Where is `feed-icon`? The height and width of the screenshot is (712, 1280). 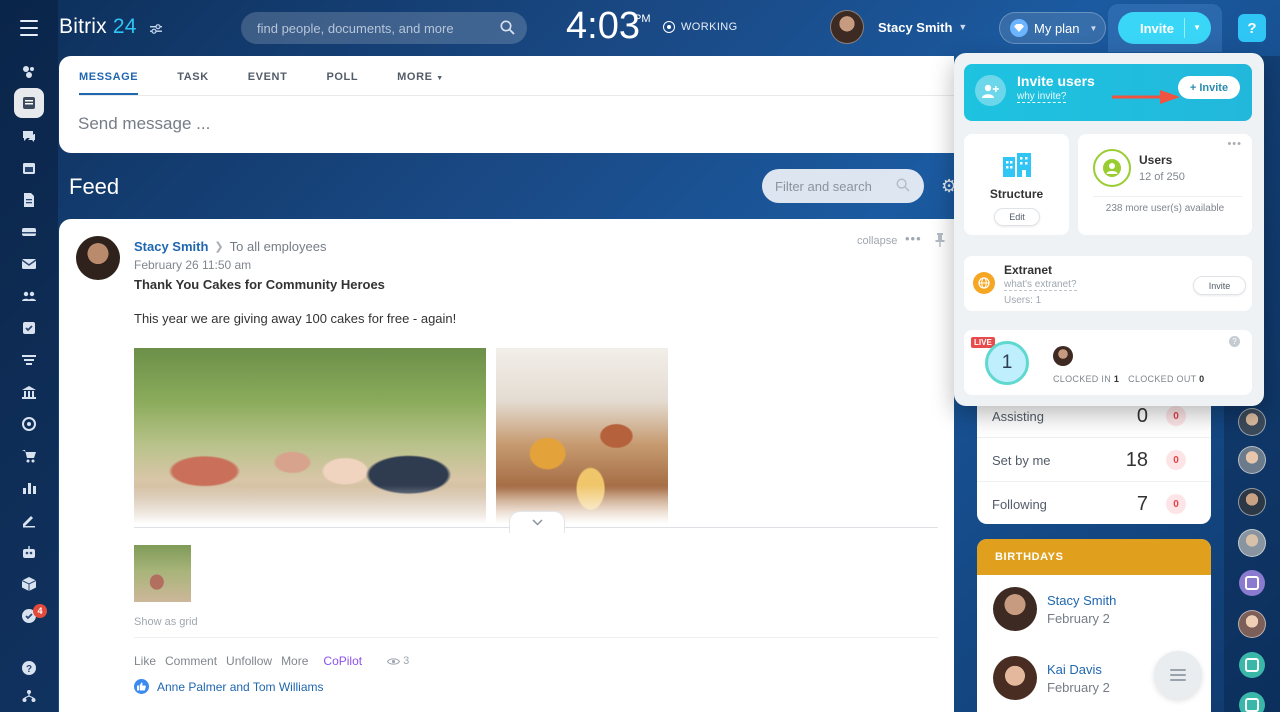 feed-icon is located at coordinates (29, 103).